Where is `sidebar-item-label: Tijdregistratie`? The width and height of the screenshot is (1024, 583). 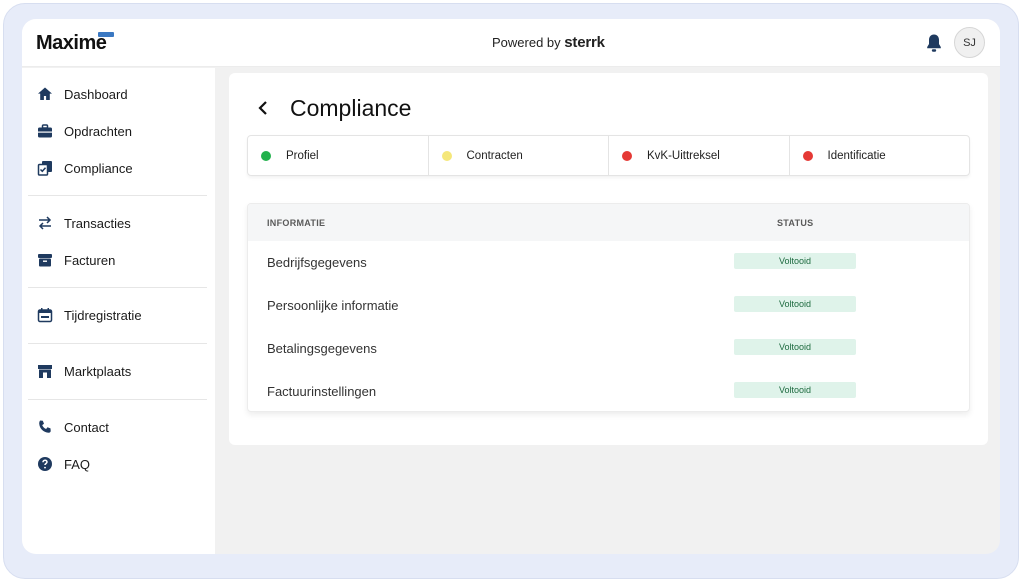
sidebar-item-label: Tijdregistratie is located at coordinates (103, 315).